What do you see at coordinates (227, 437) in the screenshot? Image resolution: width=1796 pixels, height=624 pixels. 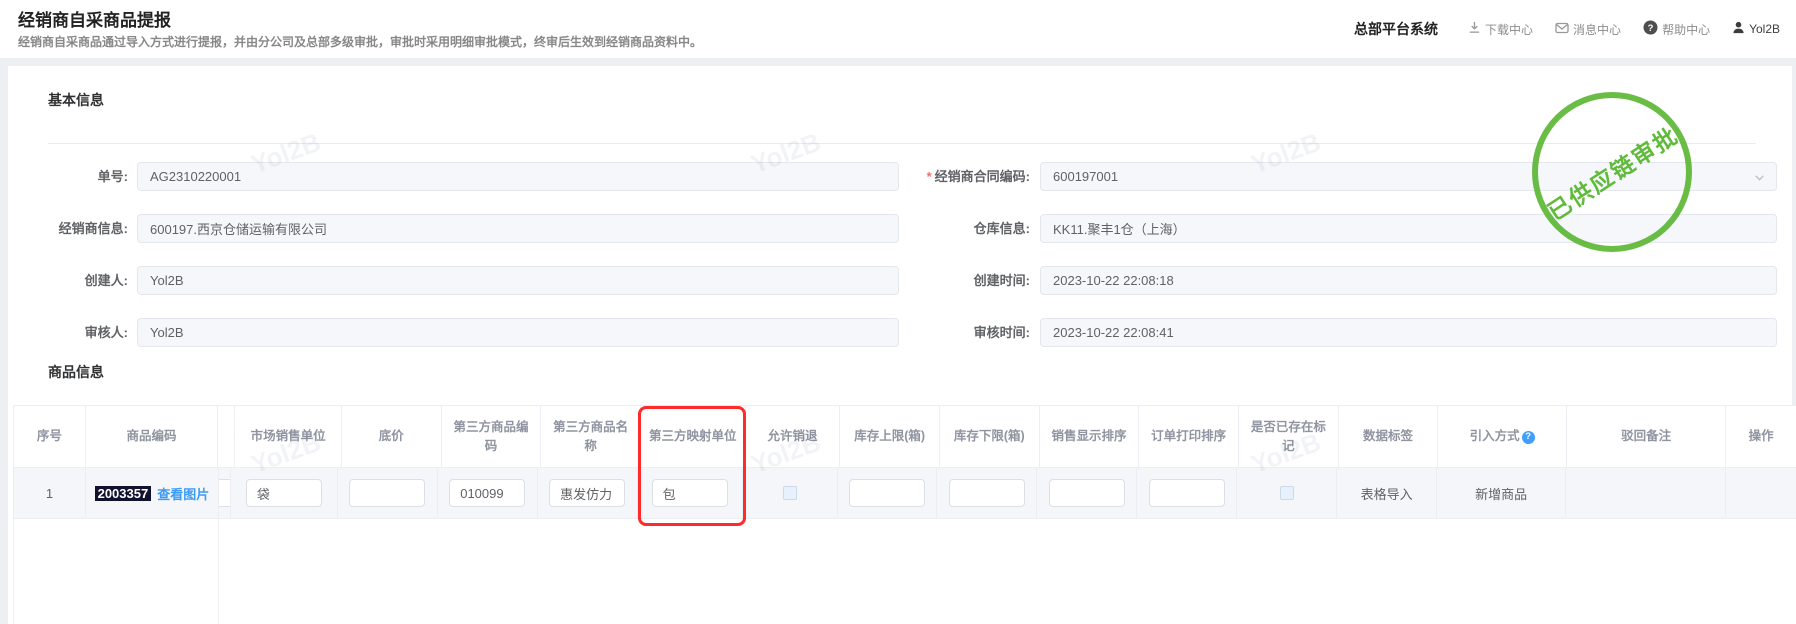 I see `col-header-clipped` at bounding box center [227, 437].